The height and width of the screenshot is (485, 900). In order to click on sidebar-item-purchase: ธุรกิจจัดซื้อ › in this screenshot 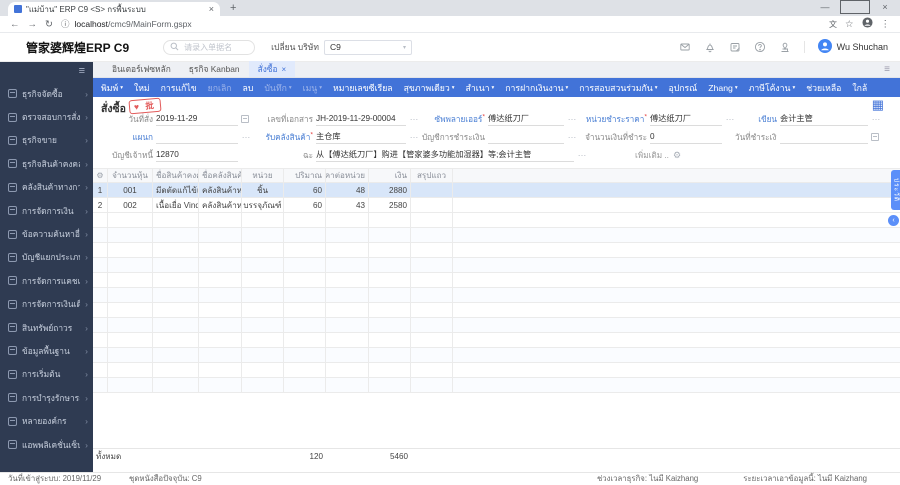, I will do `click(46, 93)`.